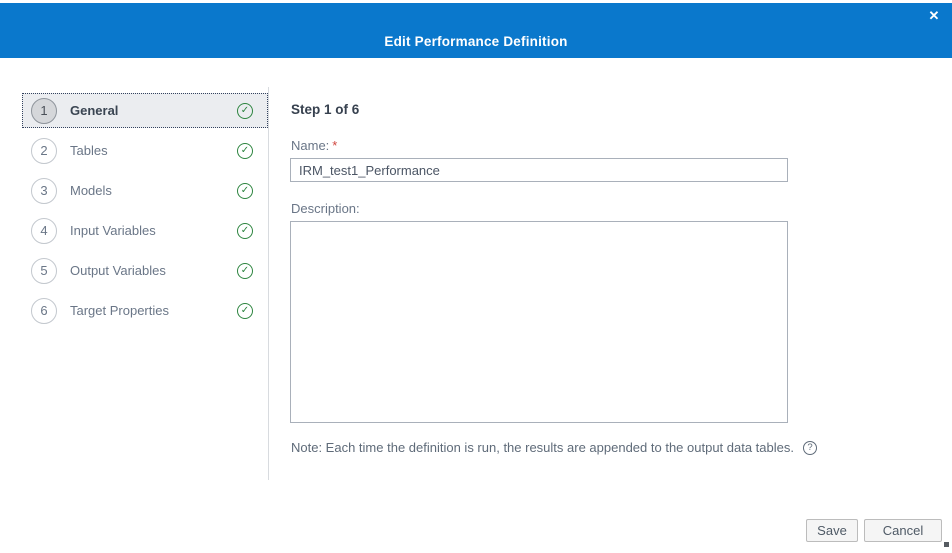 This screenshot has width=952, height=553. What do you see at coordinates (325, 208) in the screenshot?
I see `description-field-label: Description:` at bounding box center [325, 208].